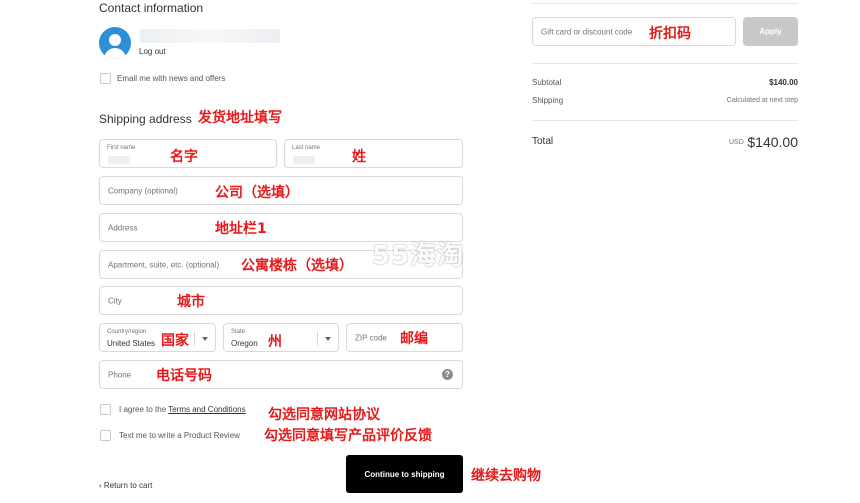  I want to click on subtotal-value: $140.00, so click(783, 82).